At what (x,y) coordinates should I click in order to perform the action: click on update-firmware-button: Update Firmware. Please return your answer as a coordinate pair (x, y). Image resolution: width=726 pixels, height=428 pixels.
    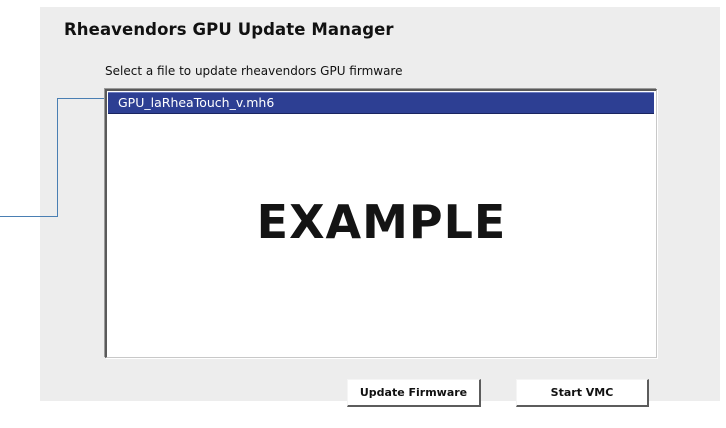
    Looking at the image, I should click on (414, 393).